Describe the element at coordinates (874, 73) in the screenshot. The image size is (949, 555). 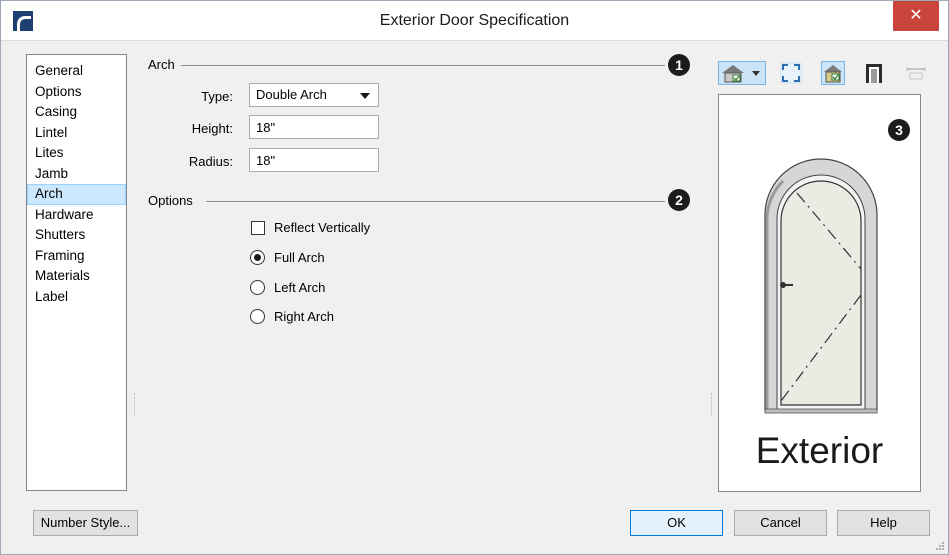
I see `door-frame-icon` at that location.